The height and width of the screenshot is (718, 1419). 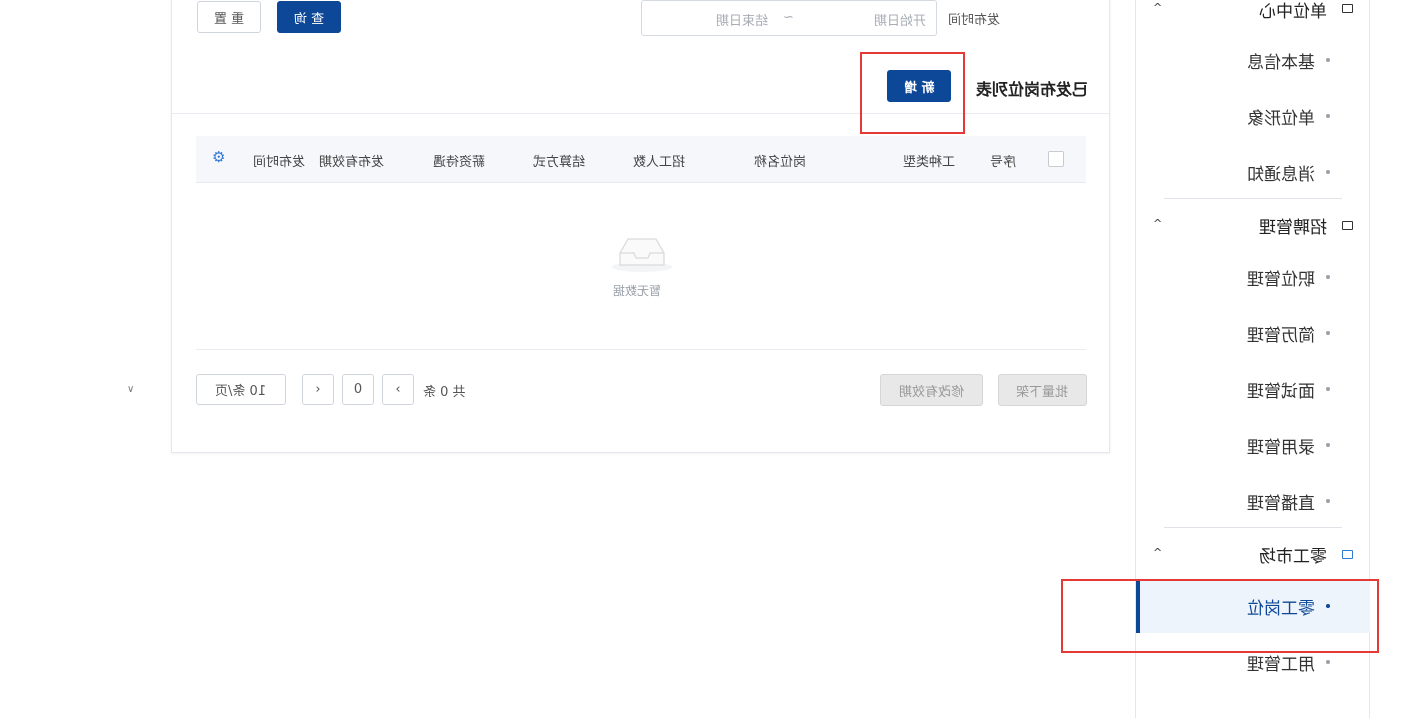 I want to click on sidebar-item-live-management: 直播管理, so click(x=1281, y=501).